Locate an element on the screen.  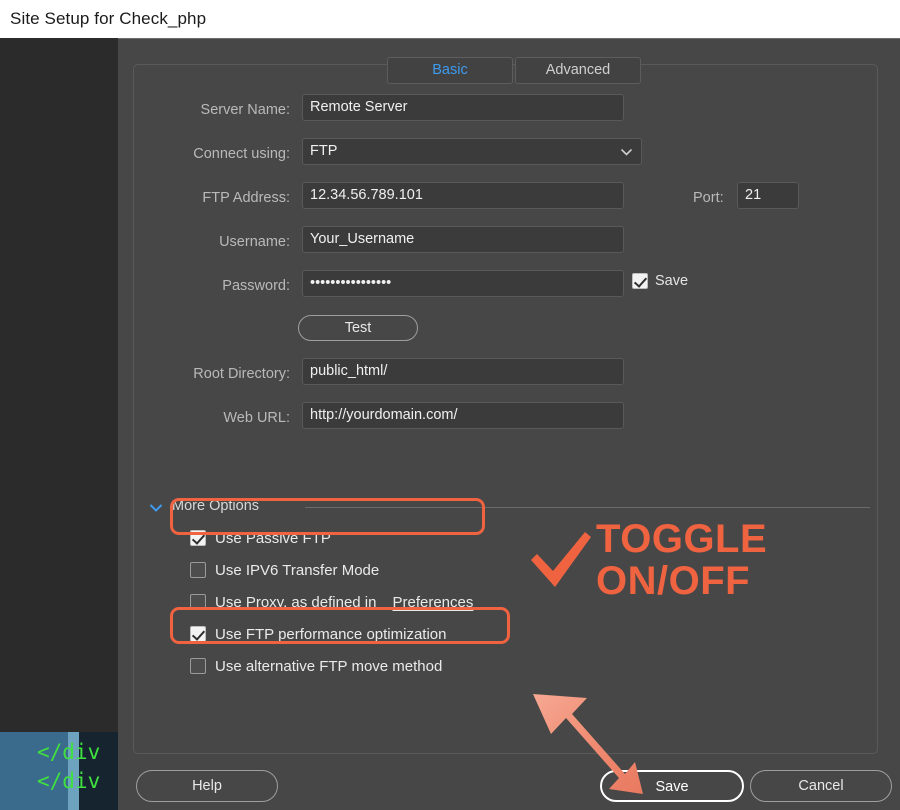
window-title: Site Setup for Check_php is located at coordinates (450, 19).